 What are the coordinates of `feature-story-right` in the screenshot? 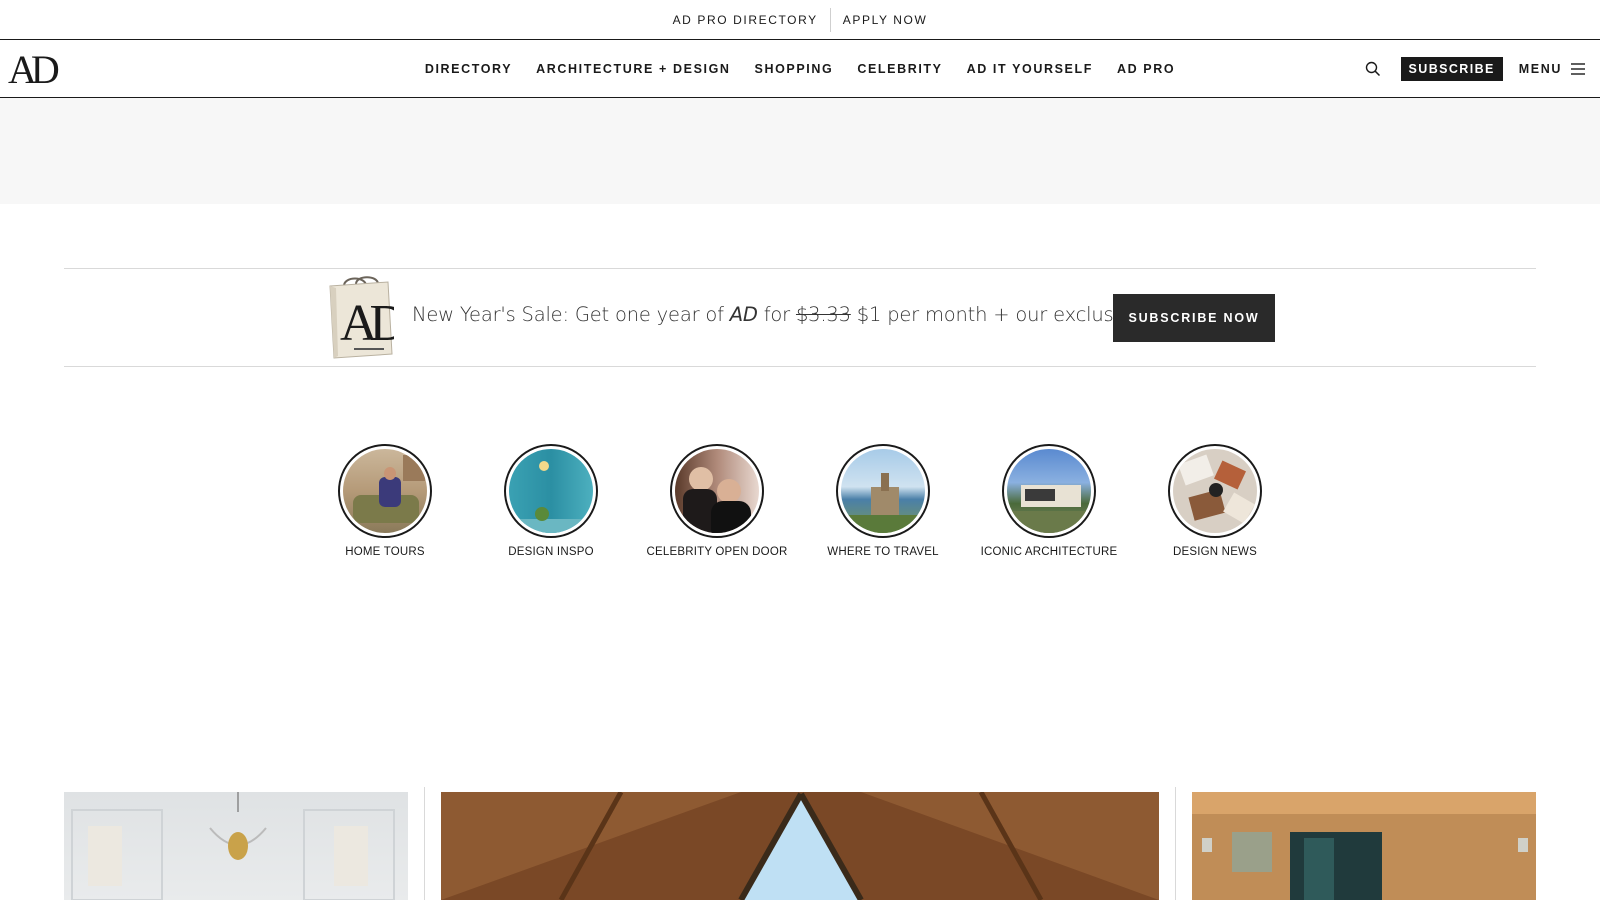 It's located at (1364, 846).